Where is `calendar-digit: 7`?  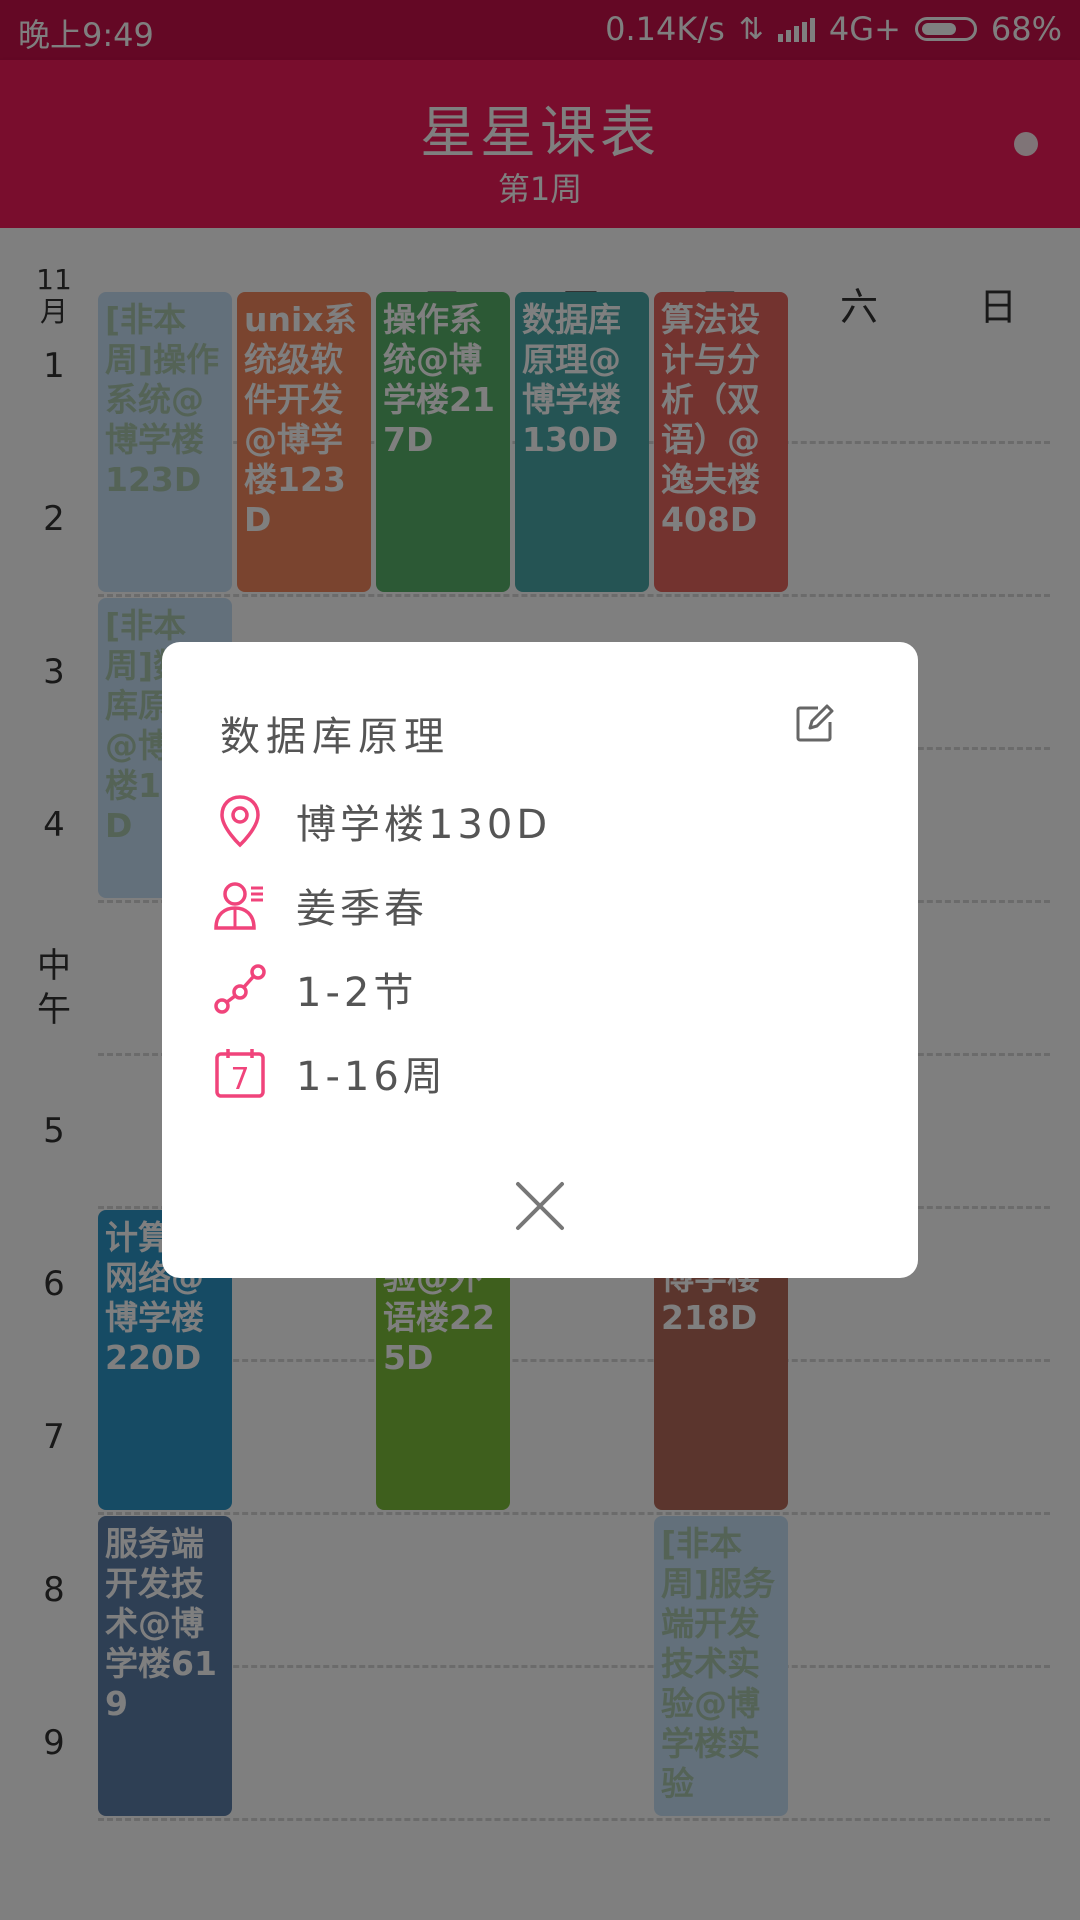 calendar-digit: 7 is located at coordinates (239, 1079).